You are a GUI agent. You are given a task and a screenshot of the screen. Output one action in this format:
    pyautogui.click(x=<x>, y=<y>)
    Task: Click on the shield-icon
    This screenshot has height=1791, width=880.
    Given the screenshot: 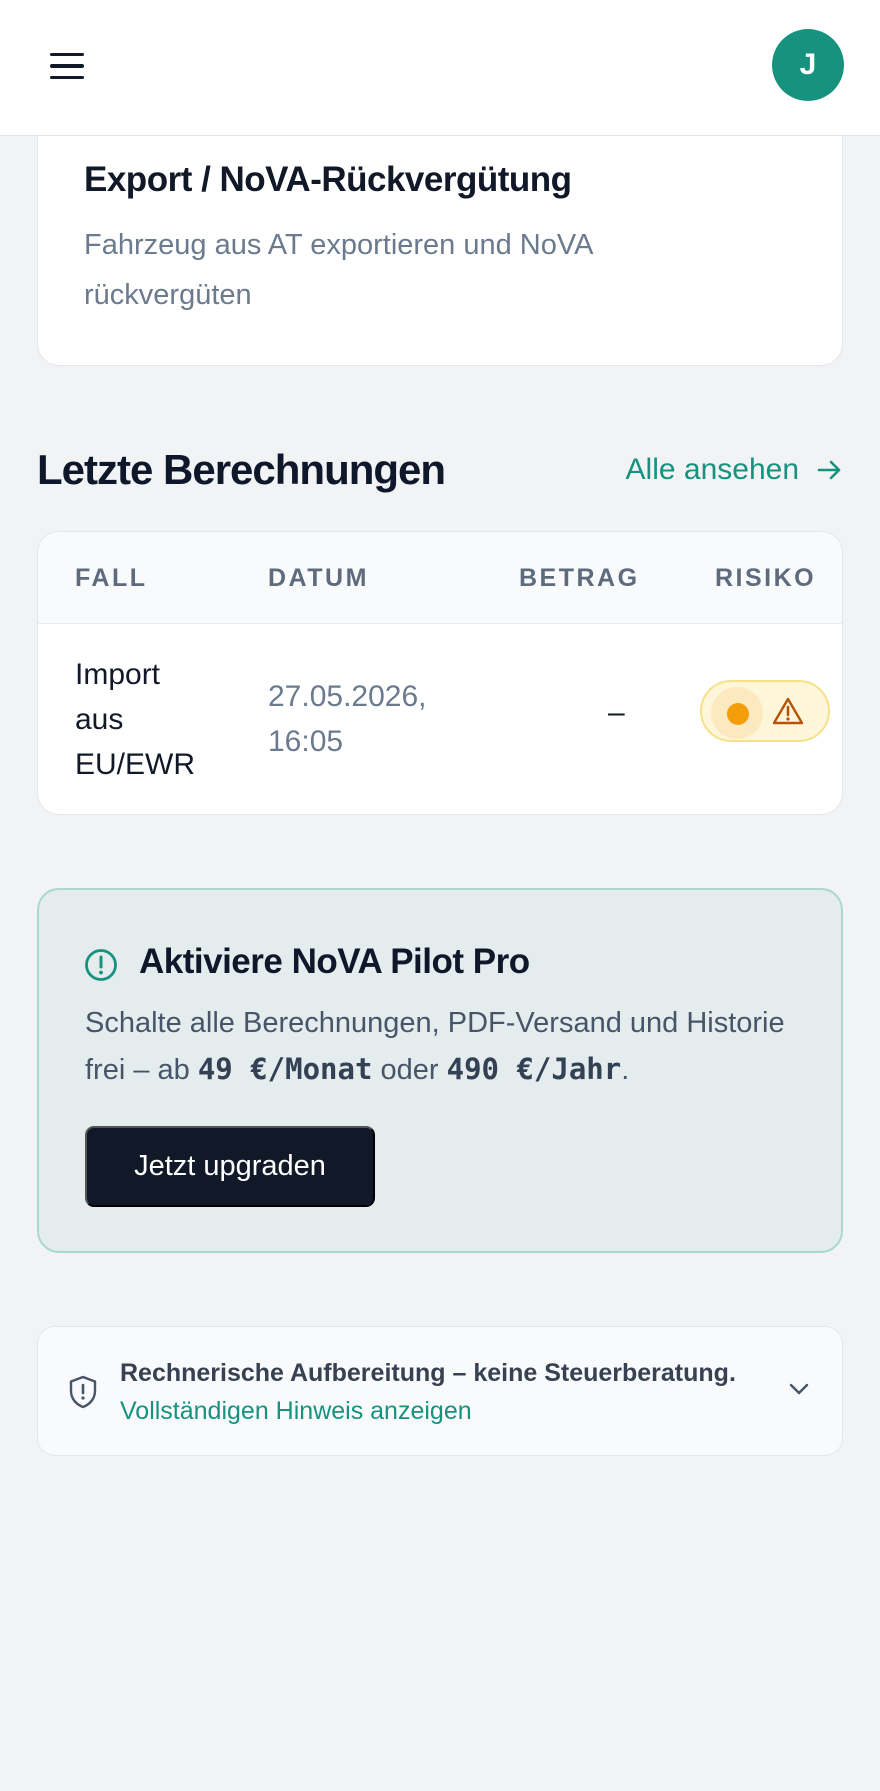 What is the action you would take?
    pyautogui.click(x=83, y=1392)
    